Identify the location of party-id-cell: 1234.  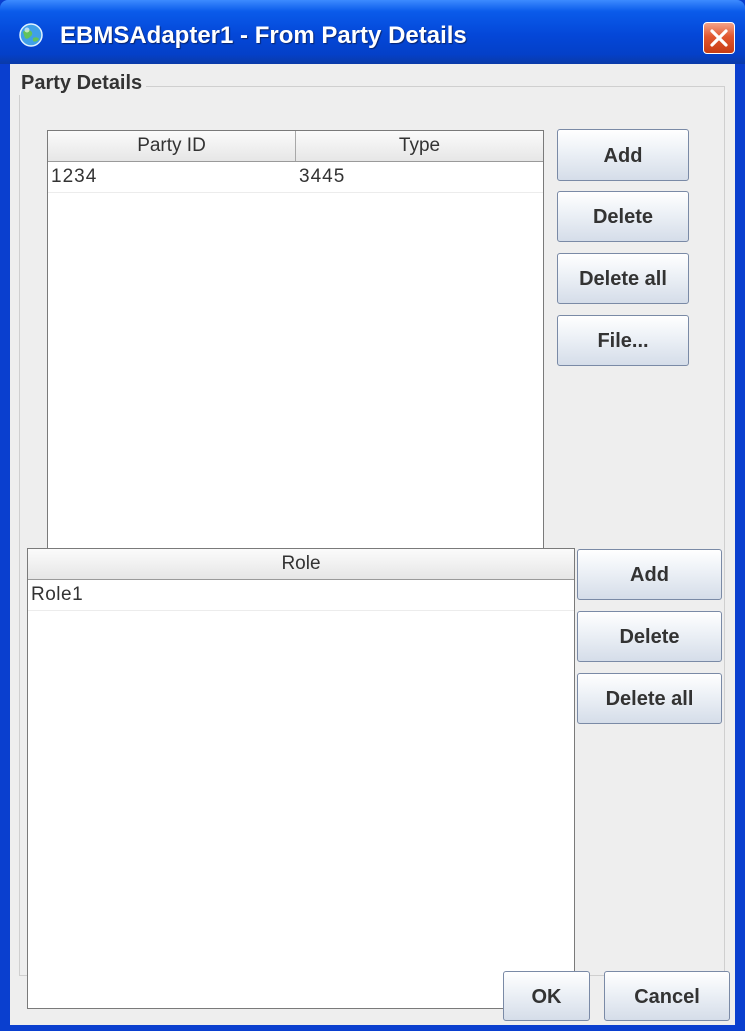
(74, 176).